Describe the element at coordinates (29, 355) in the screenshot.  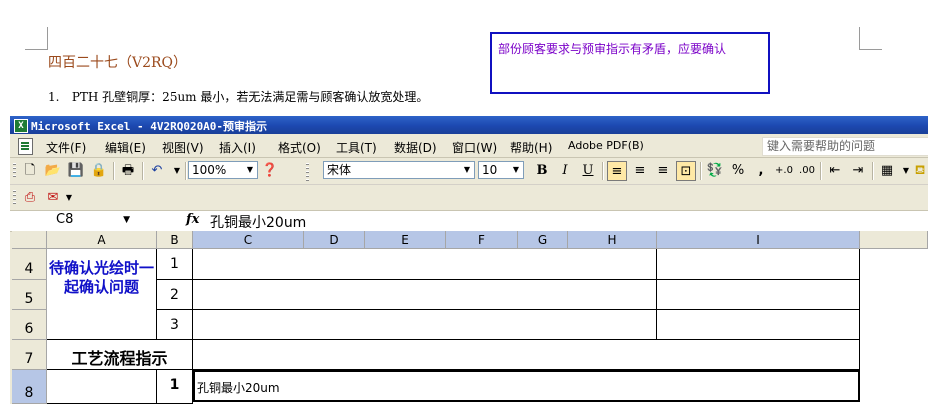
I see `row-header-7: 7` at that location.